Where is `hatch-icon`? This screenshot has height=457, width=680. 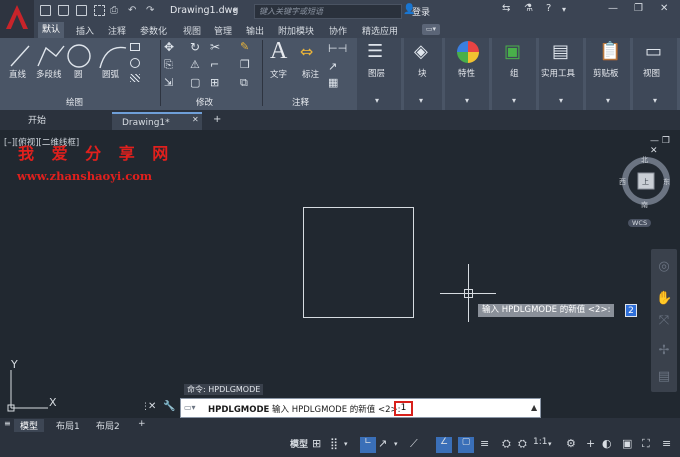
hatch-icon is located at coordinates (135, 78).